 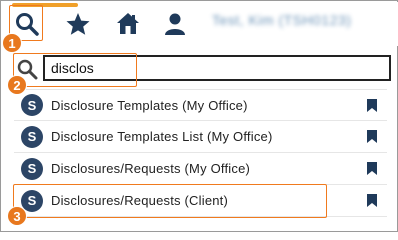 What do you see at coordinates (140, 200) in the screenshot?
I see `result-label: Disclosures/Requests (Client)` at bounding box center [140, 200].